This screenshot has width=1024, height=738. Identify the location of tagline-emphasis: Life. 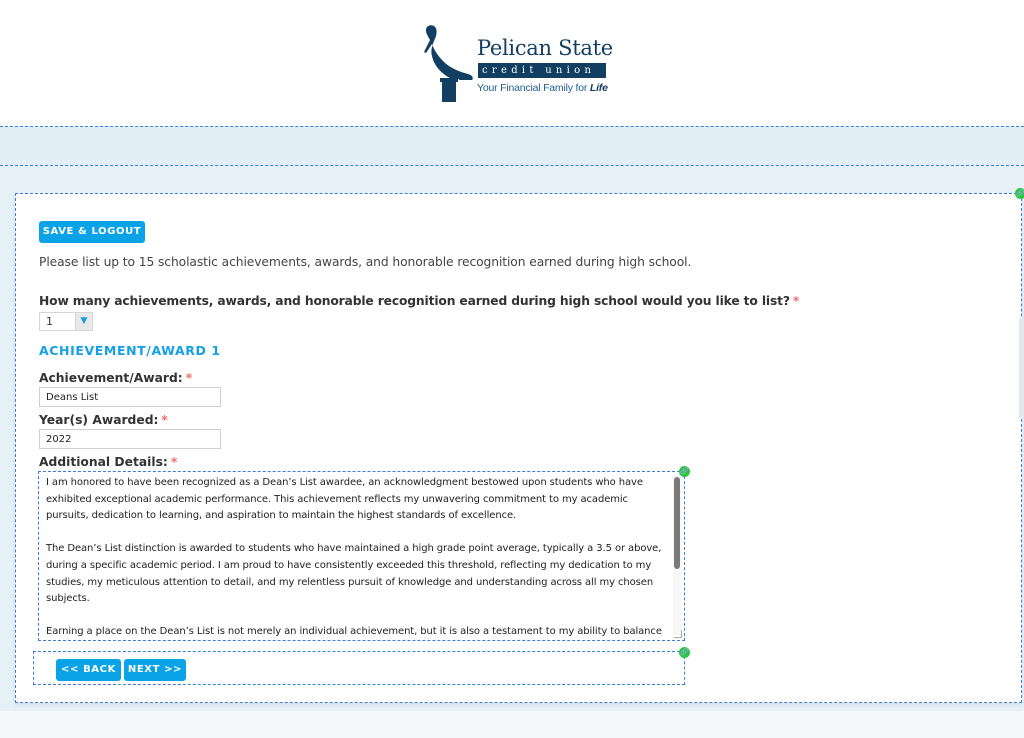
(598, 88).